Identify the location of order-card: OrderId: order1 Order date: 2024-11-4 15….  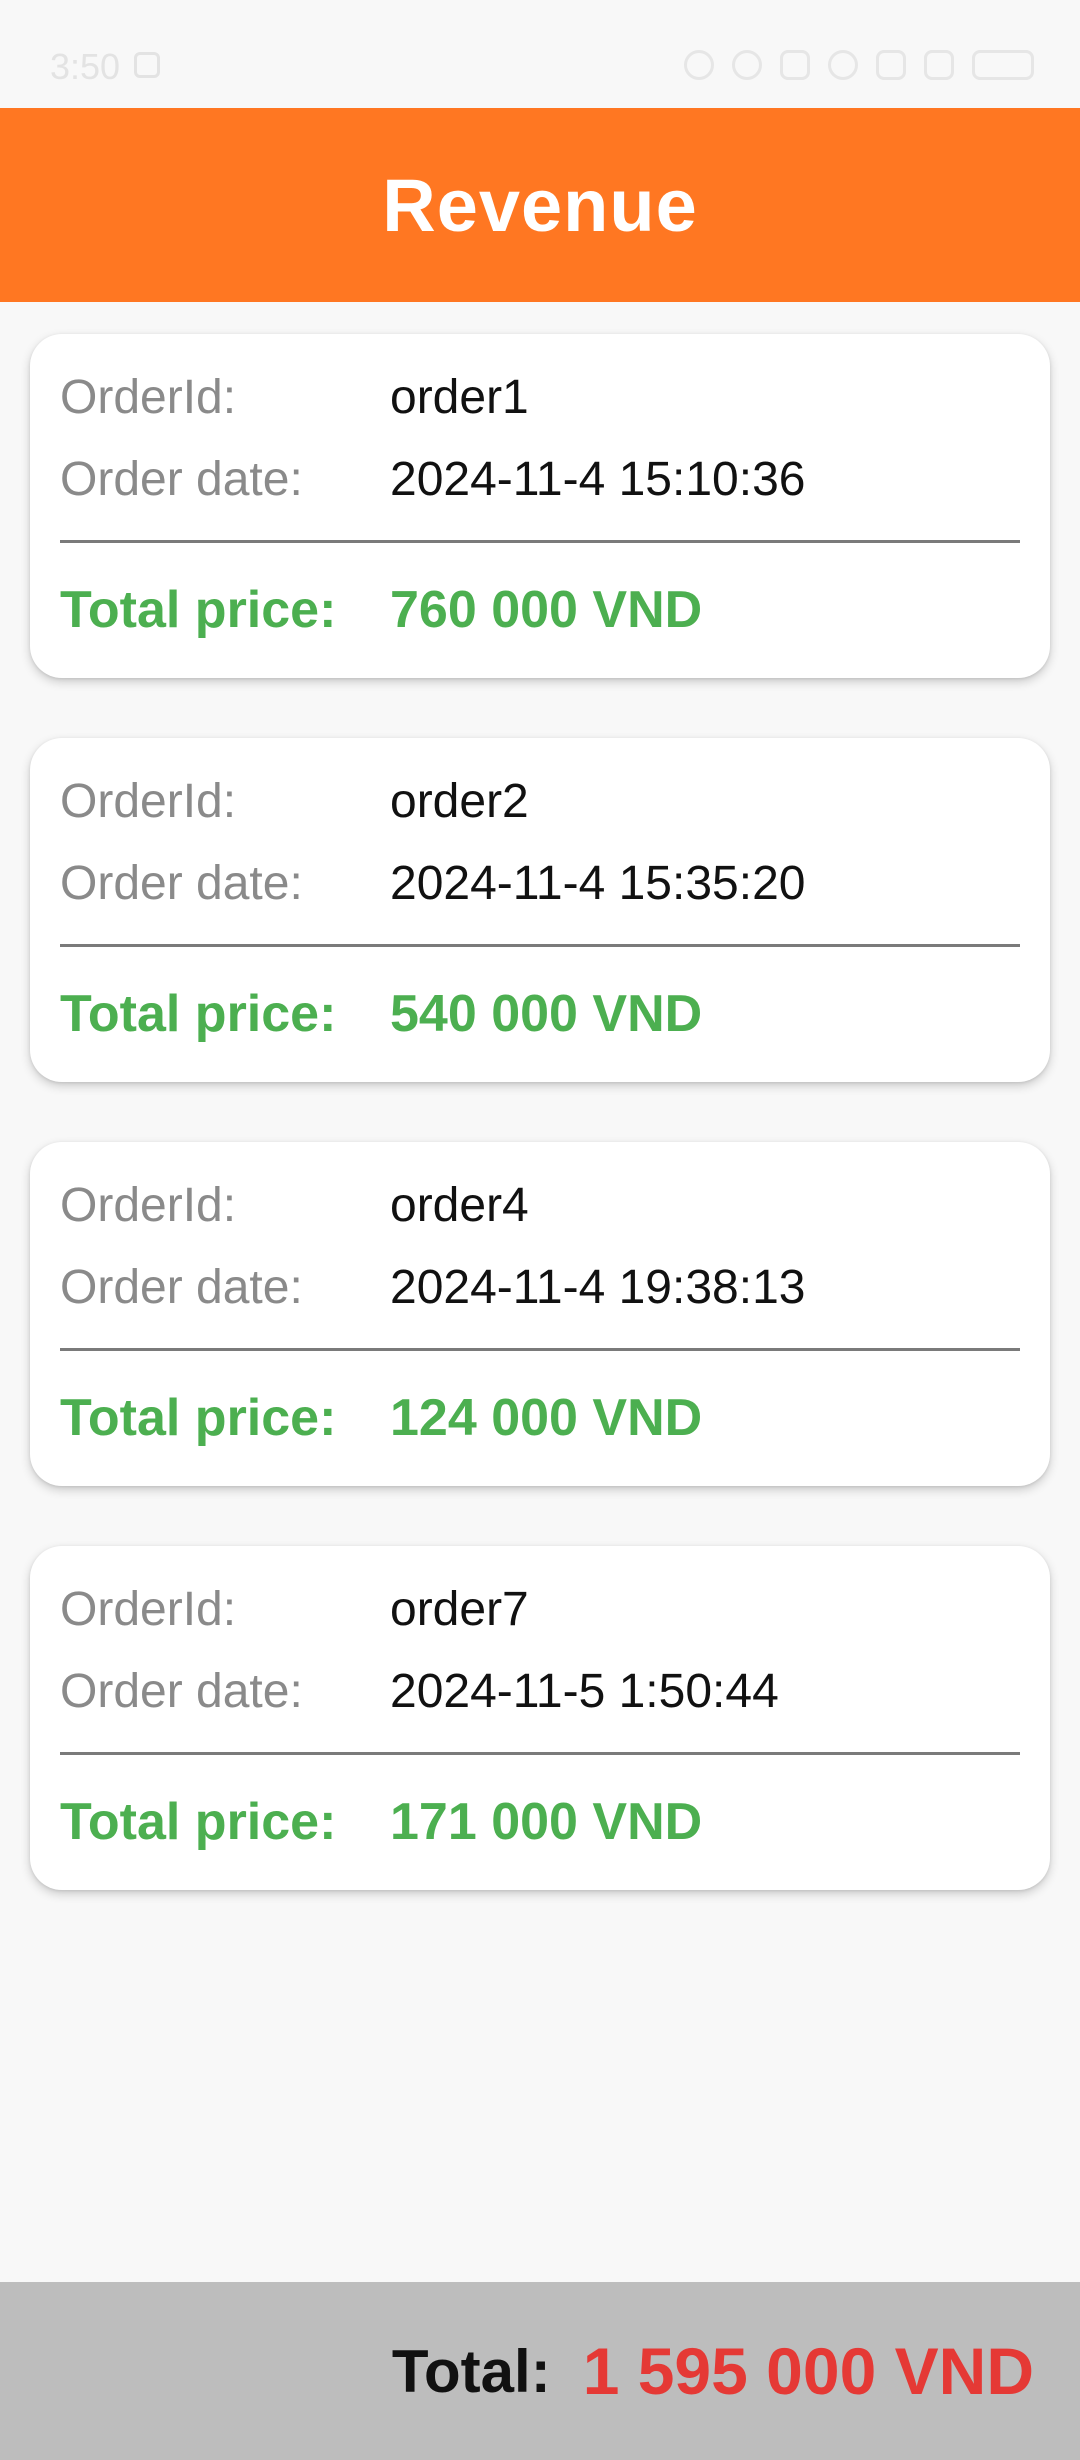
(540, 506).